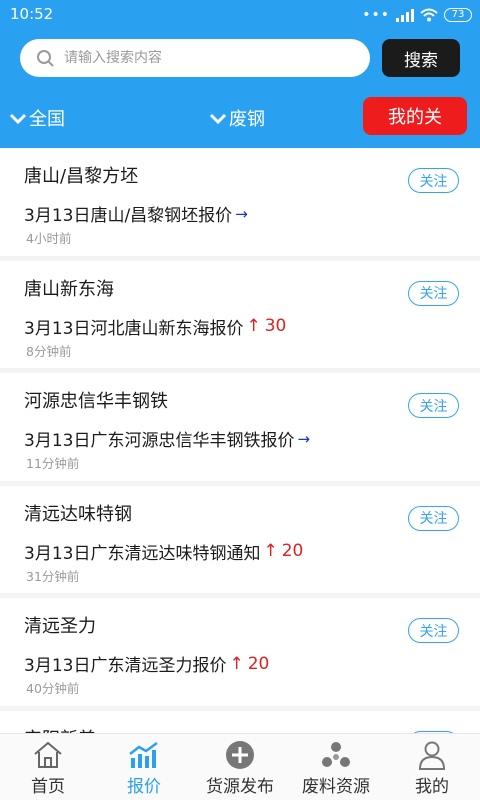 This screenshot has height=800, width=480. I want to click on item-description: 3月13日唐山/昌黎钢坯报价 →, so click(136, 214).